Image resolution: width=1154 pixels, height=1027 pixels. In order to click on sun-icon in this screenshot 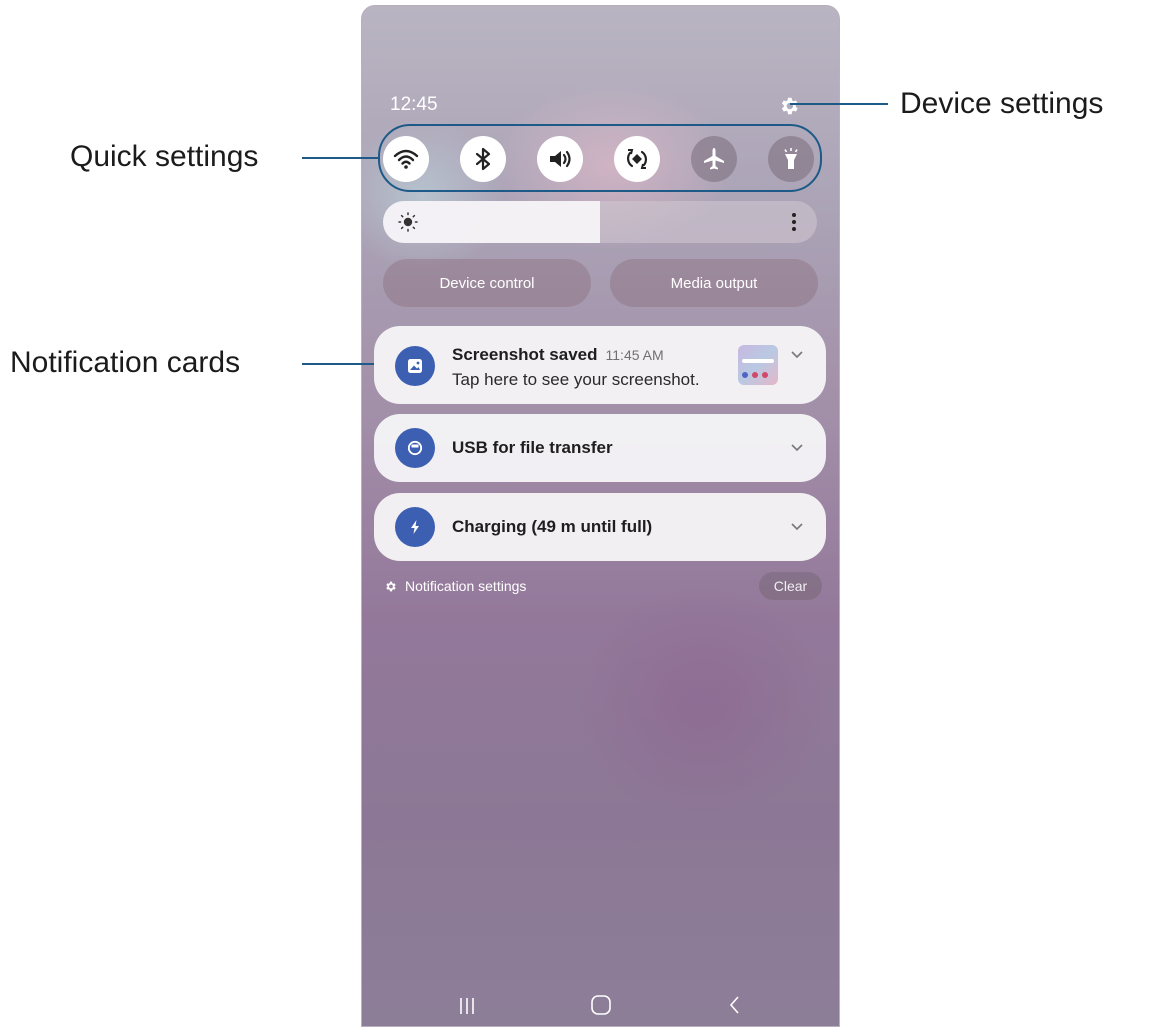, I will do `click(408, 222)`.